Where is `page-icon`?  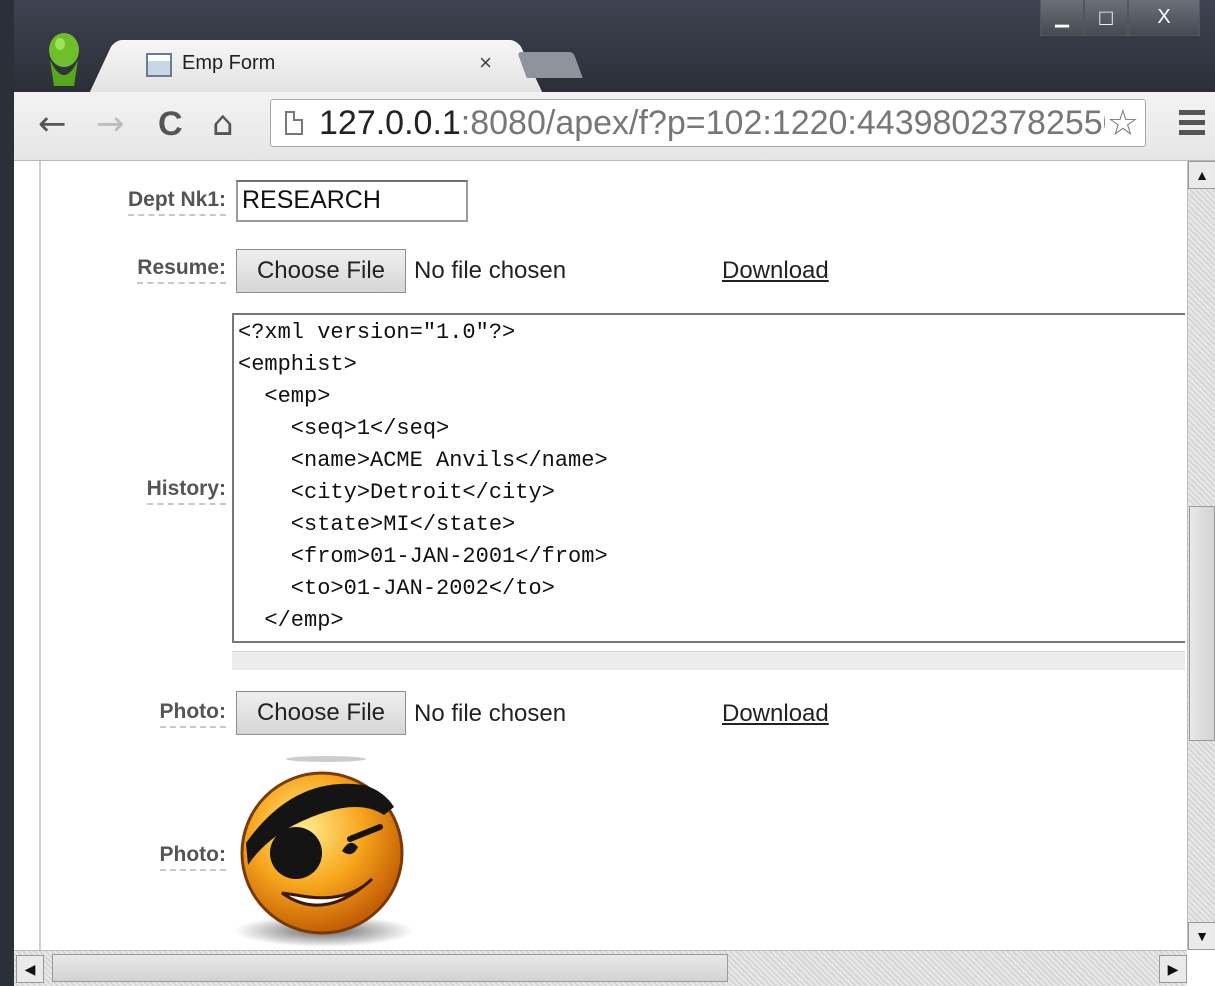 page-icon is located at coordinates (294, 123).